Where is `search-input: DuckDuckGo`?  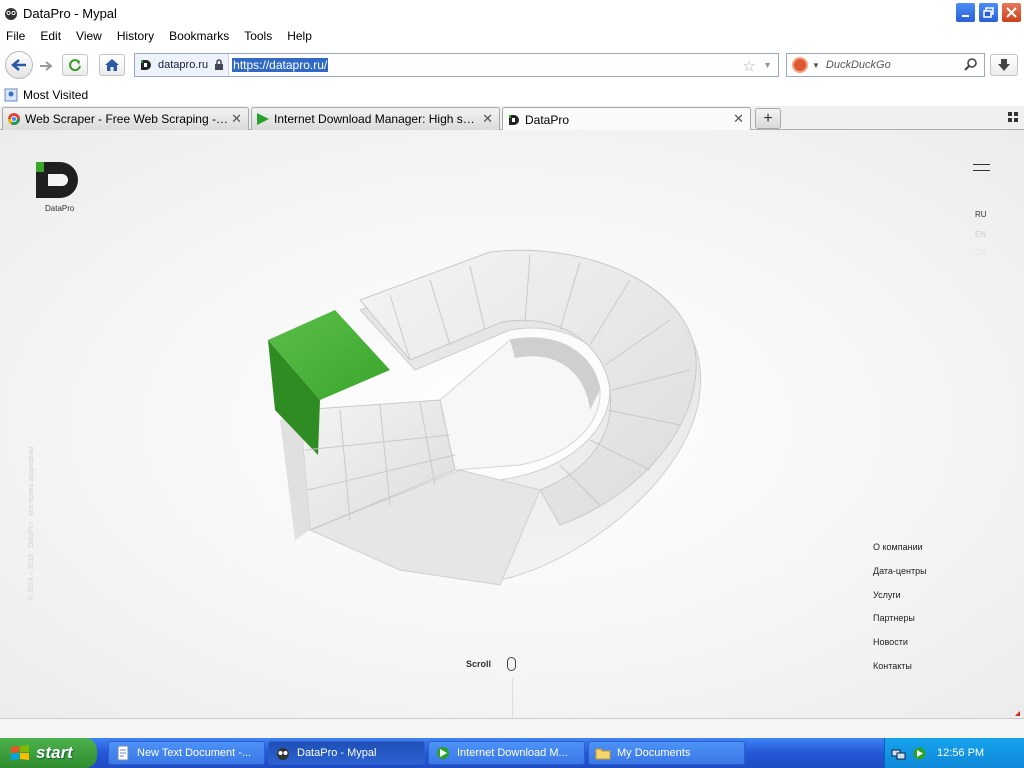 search-input: DuckDuckGo is located at coordinates (858, 65).